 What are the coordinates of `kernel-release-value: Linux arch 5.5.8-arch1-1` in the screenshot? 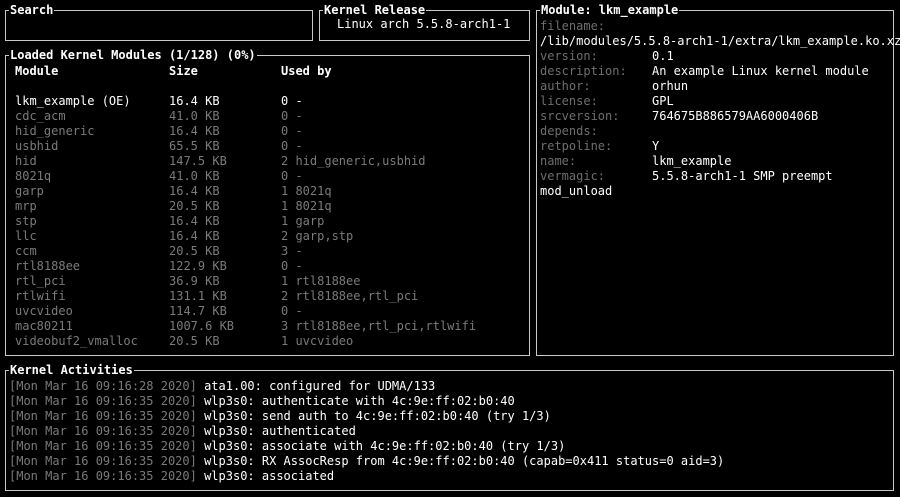 It's located at (424, 24).